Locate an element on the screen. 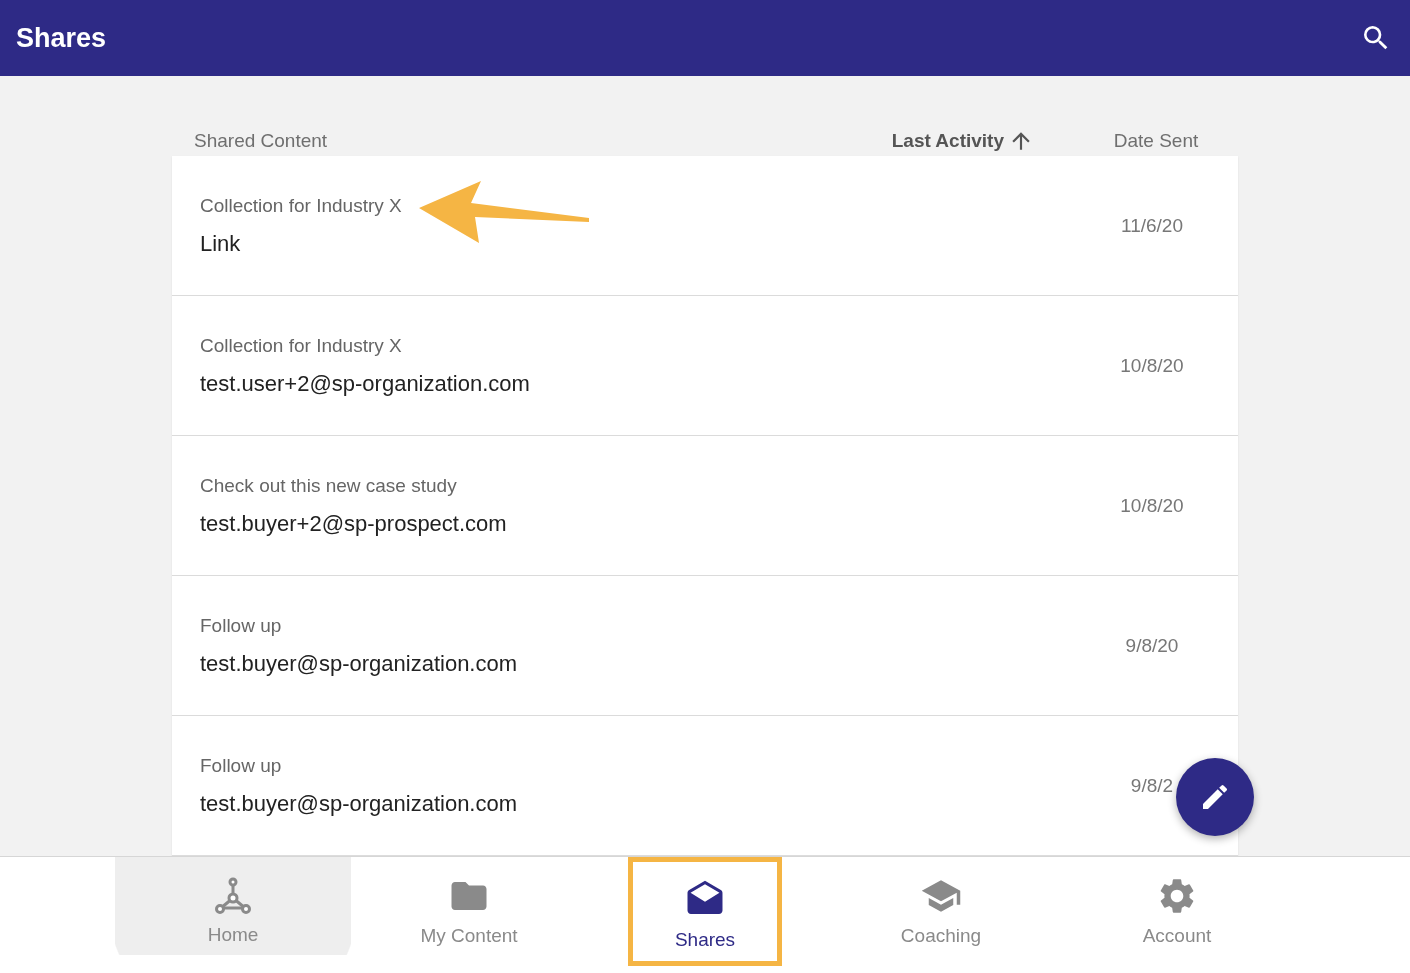 This screenshot has height=973, width=1410. column-header: Shared Content is located at coordinates (261, 141).